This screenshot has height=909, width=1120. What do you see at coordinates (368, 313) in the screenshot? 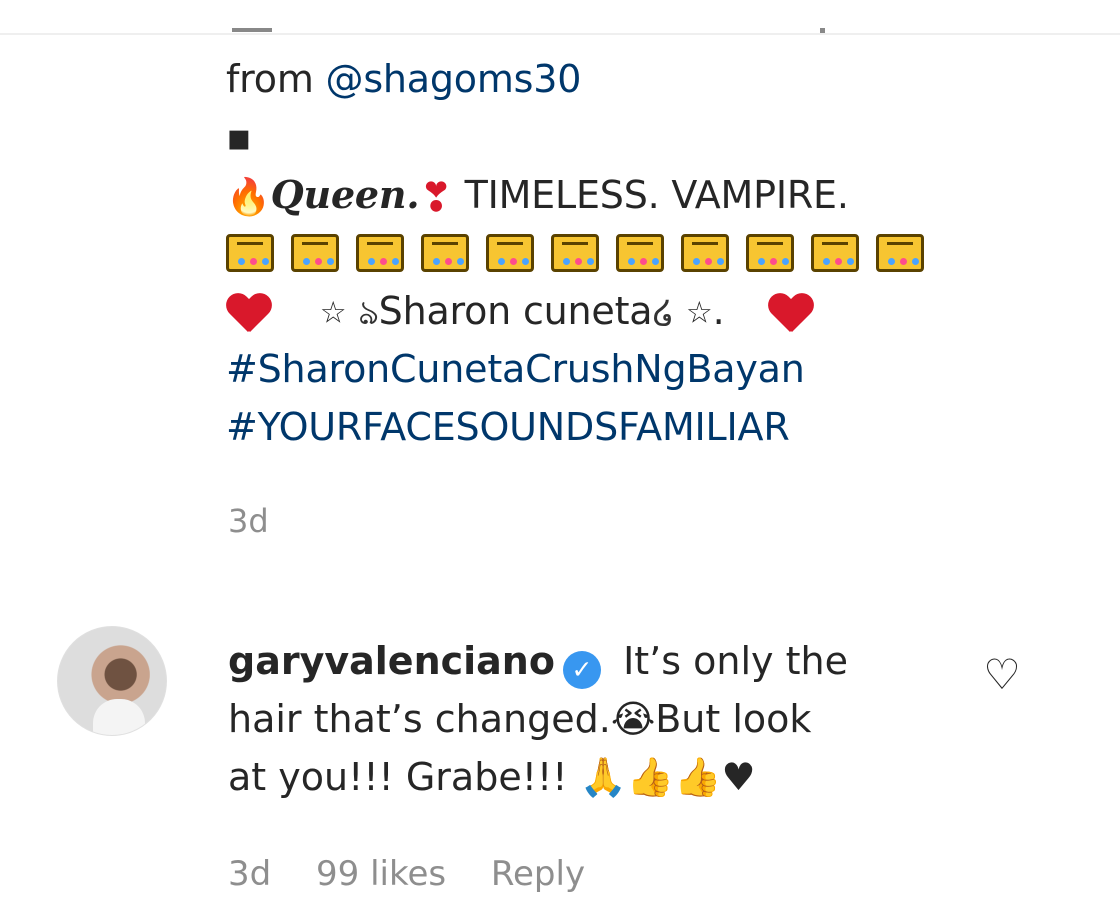
I see `swirl-icon: ঌ` at bounding box center [368, 313].